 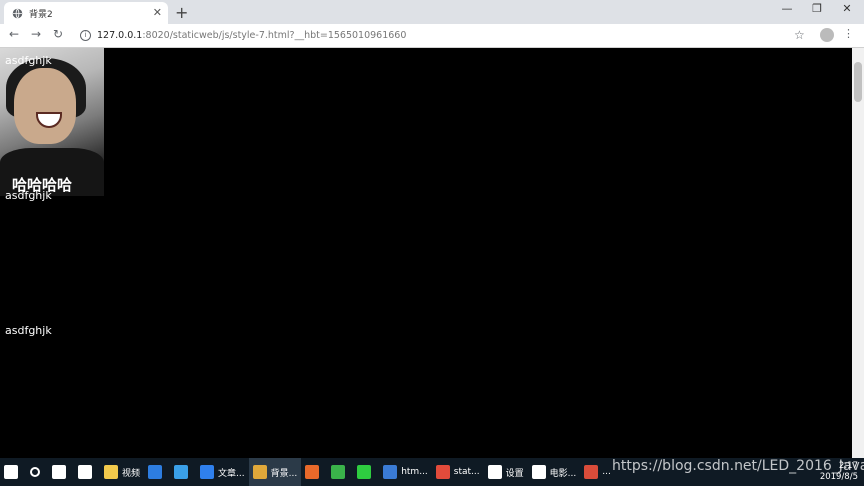 I want to click on tab-title: 背景2, so click(x=41, y=14).